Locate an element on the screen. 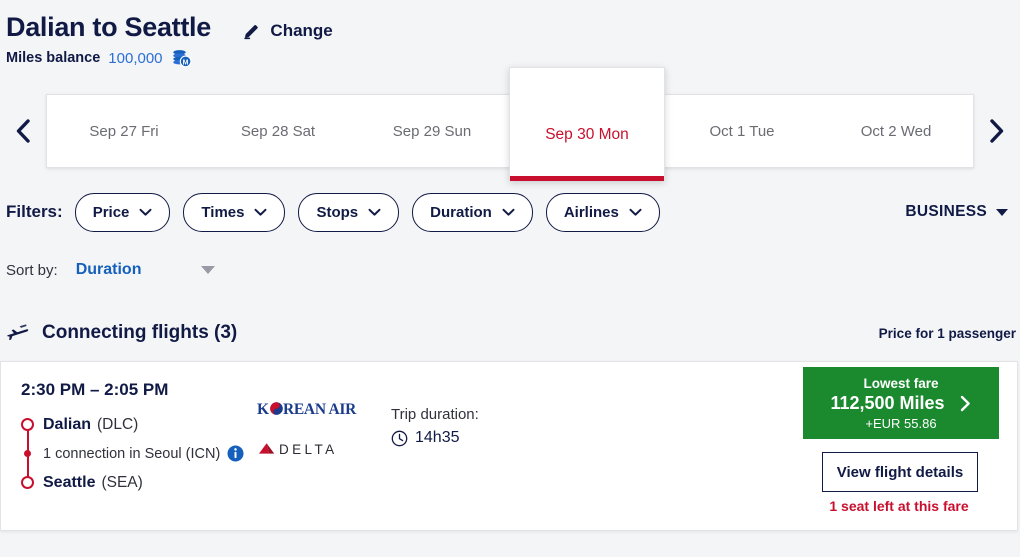  date-tab-label: Oct 1 Tue is located at coordinates (742, 131).